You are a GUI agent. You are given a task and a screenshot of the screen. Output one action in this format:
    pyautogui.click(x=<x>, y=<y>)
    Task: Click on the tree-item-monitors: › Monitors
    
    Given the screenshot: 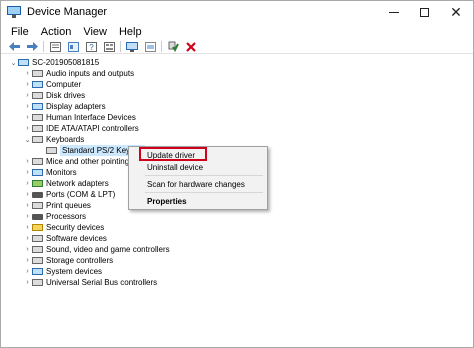 What is the action you would take?
    pyautogui.click(x=50, y=172)
    